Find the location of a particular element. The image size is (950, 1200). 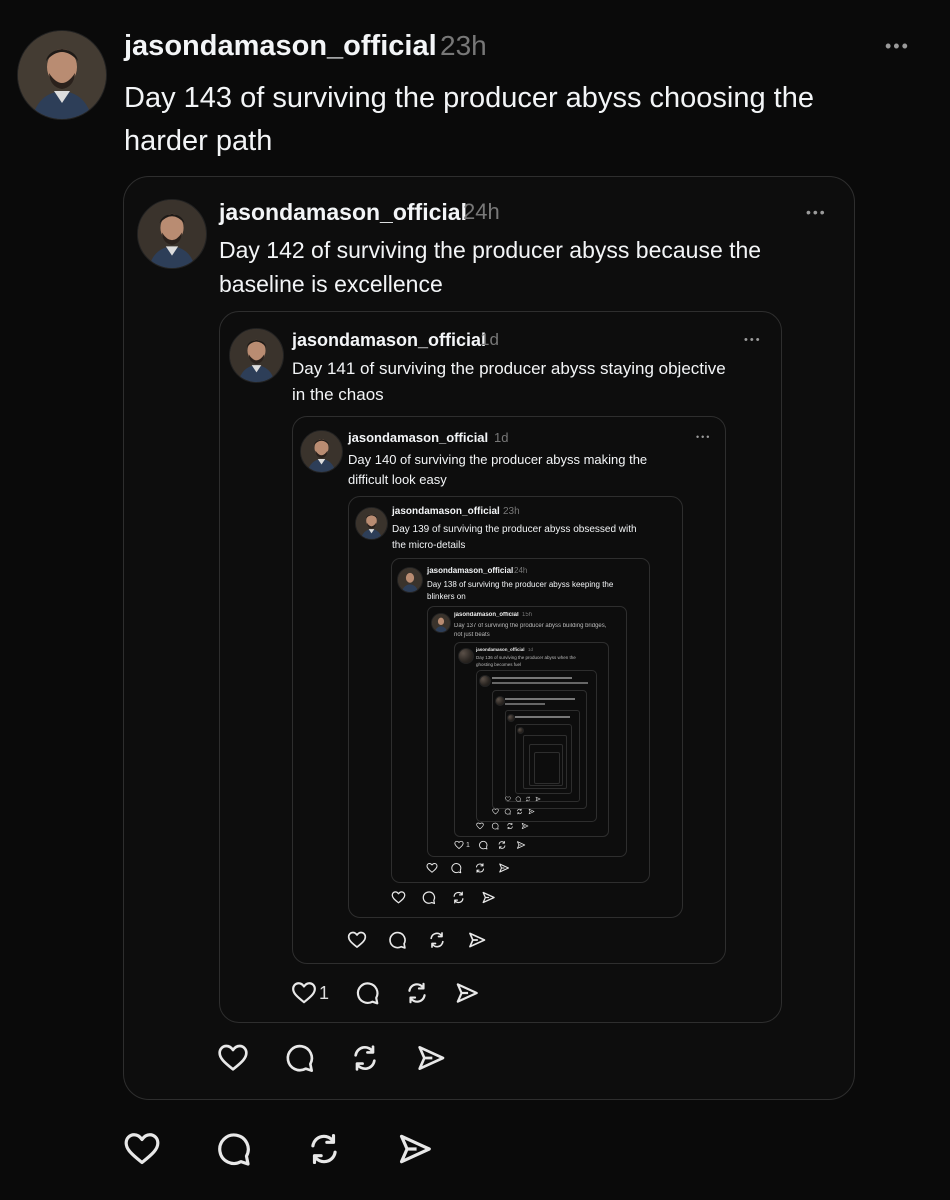

quoted-post-card is located at coordinates (547, 768).